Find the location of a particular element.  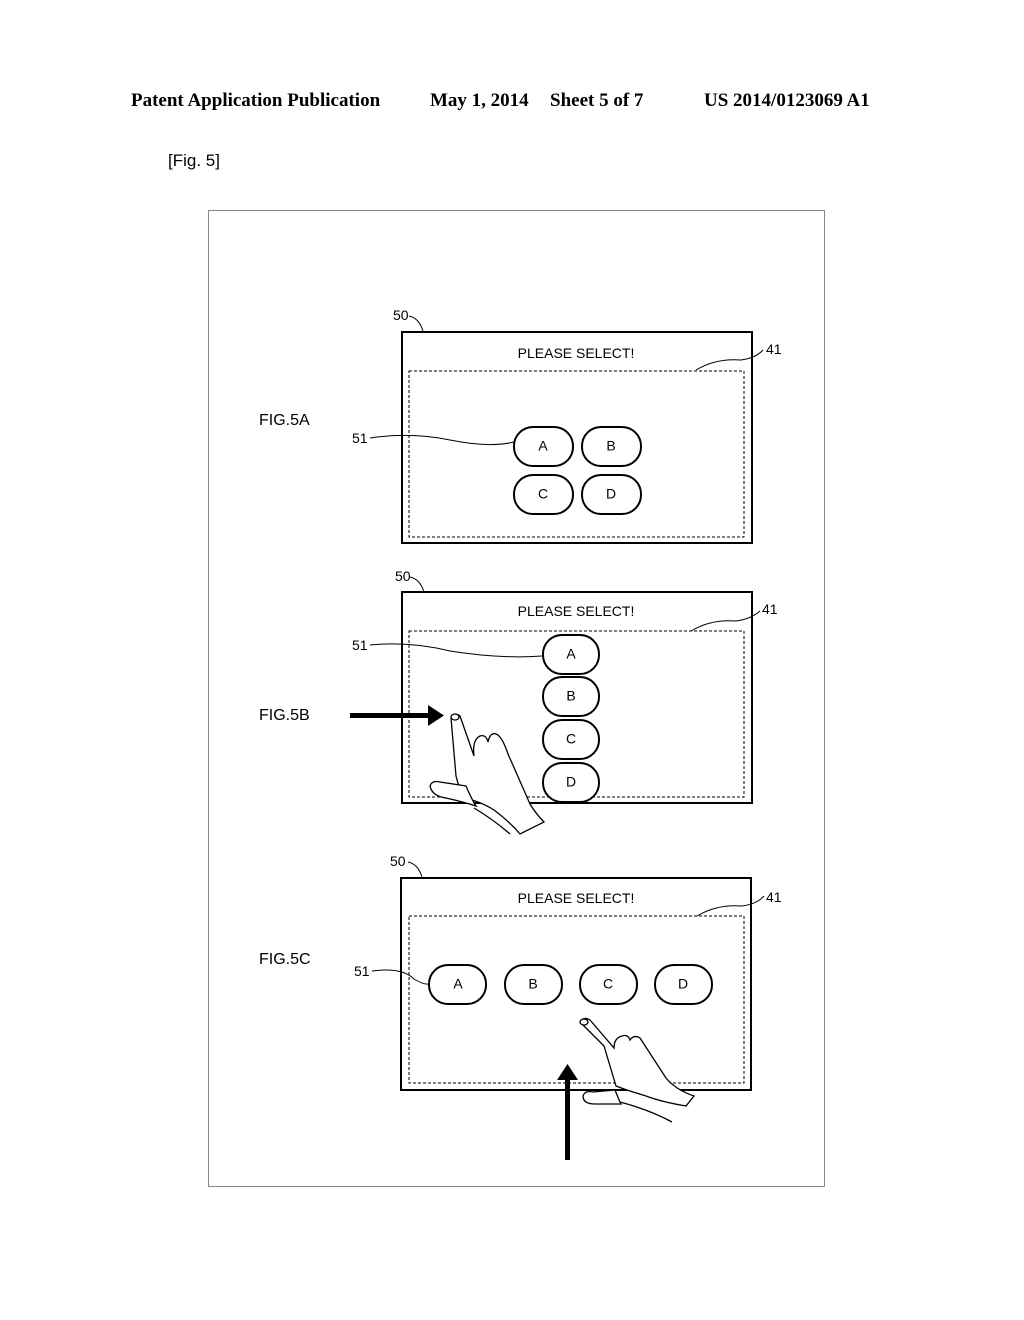

arrow-right-icon is located at coordinates (397, 715).